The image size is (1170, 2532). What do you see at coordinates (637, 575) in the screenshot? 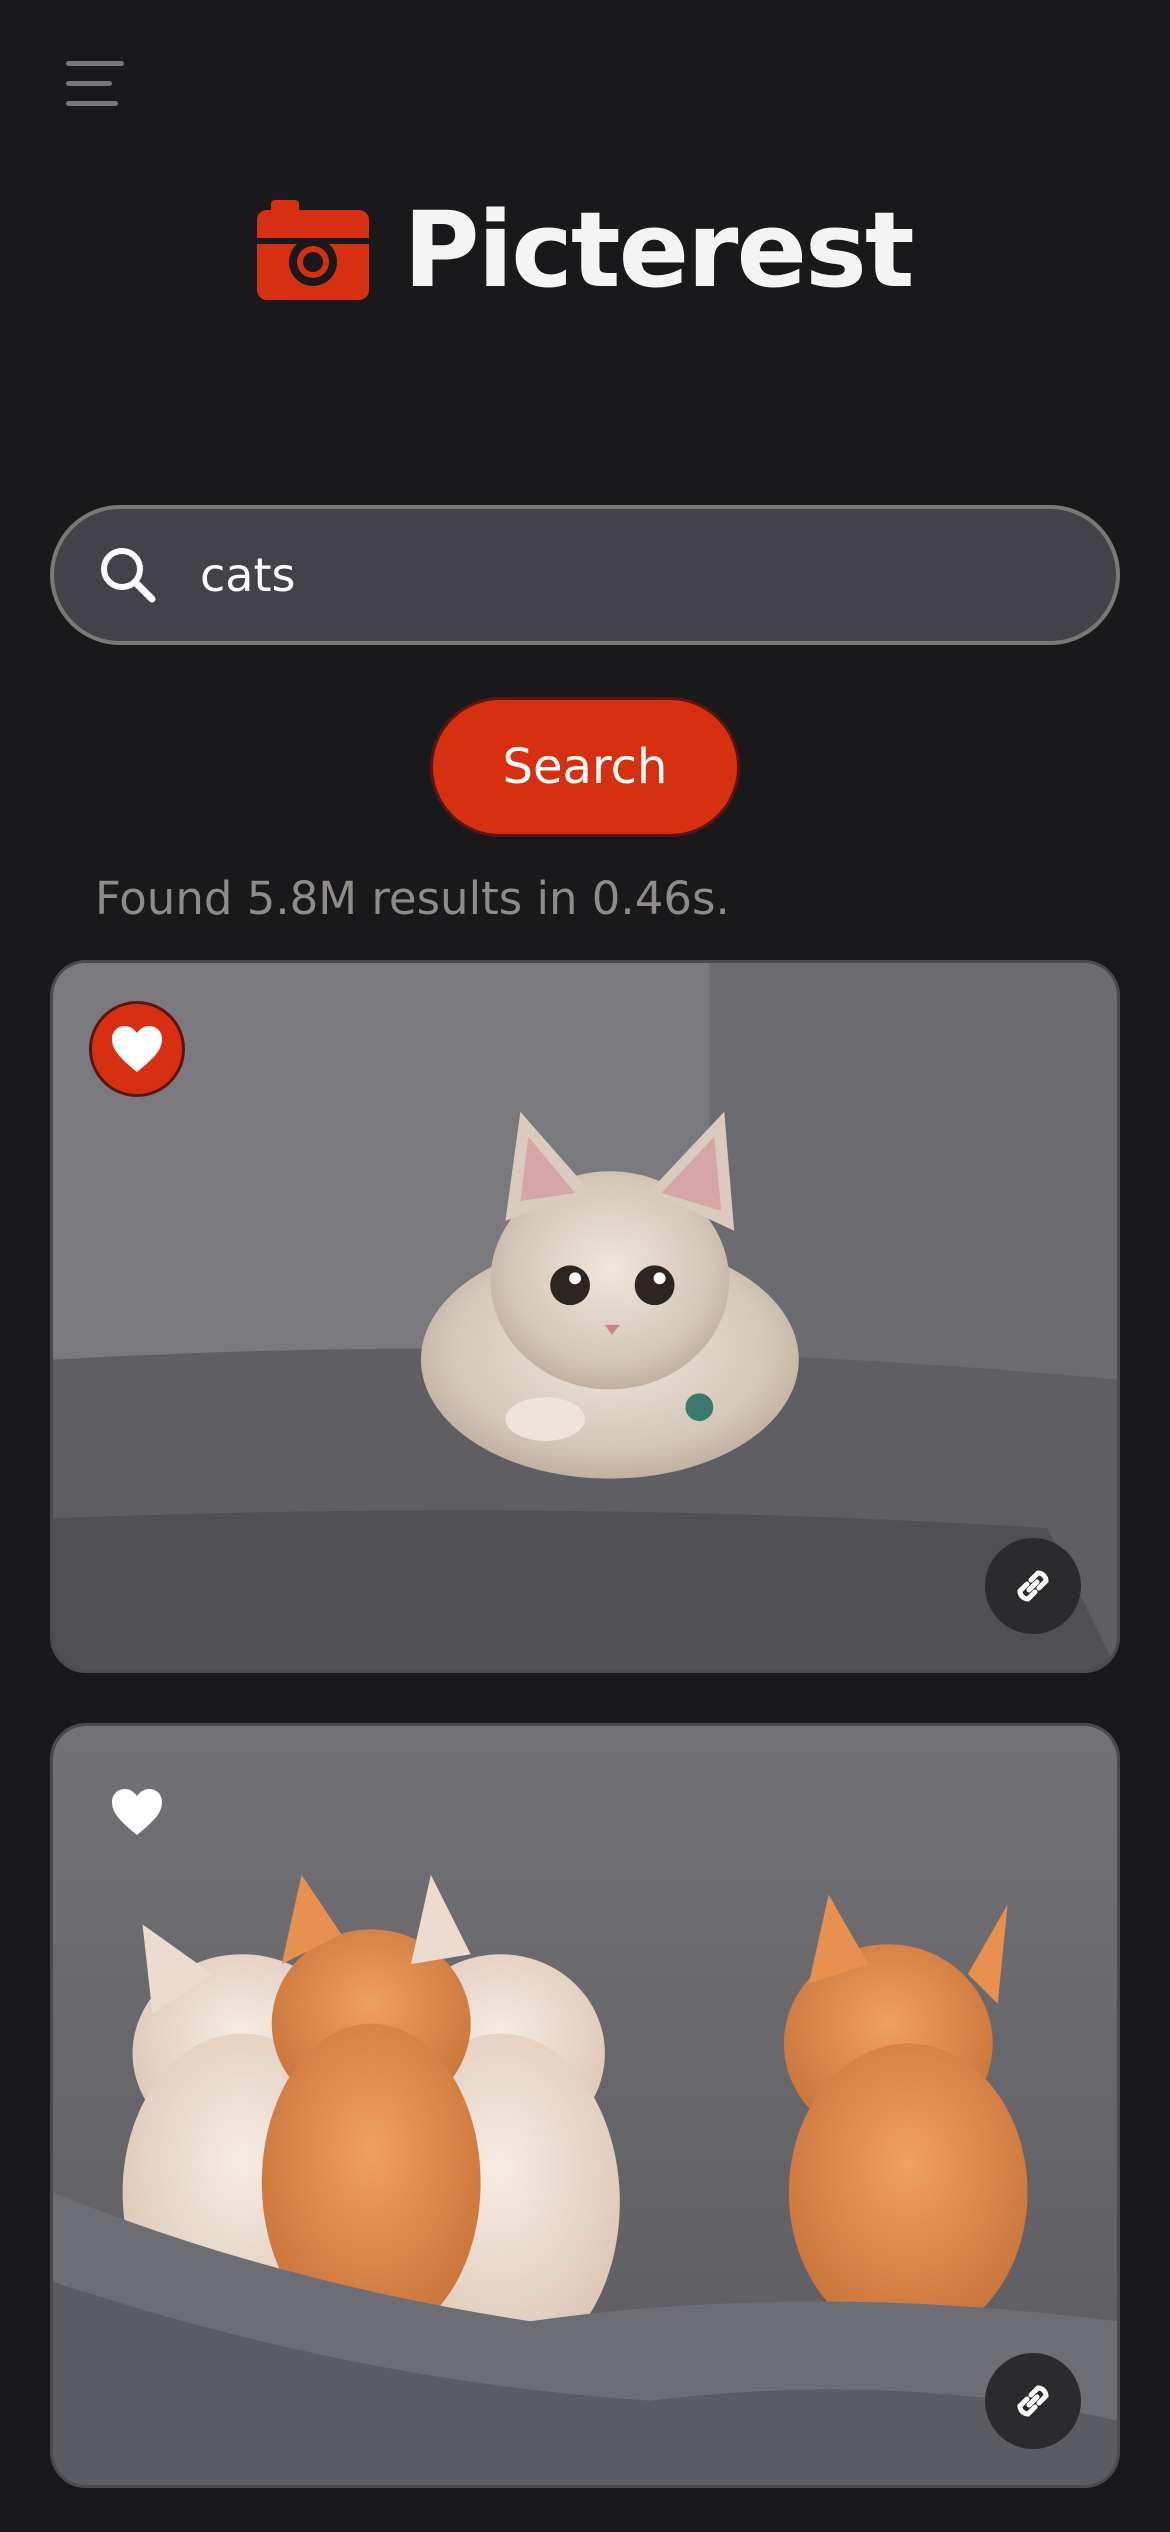
I see `search-input` at bounding box center [637, 575].